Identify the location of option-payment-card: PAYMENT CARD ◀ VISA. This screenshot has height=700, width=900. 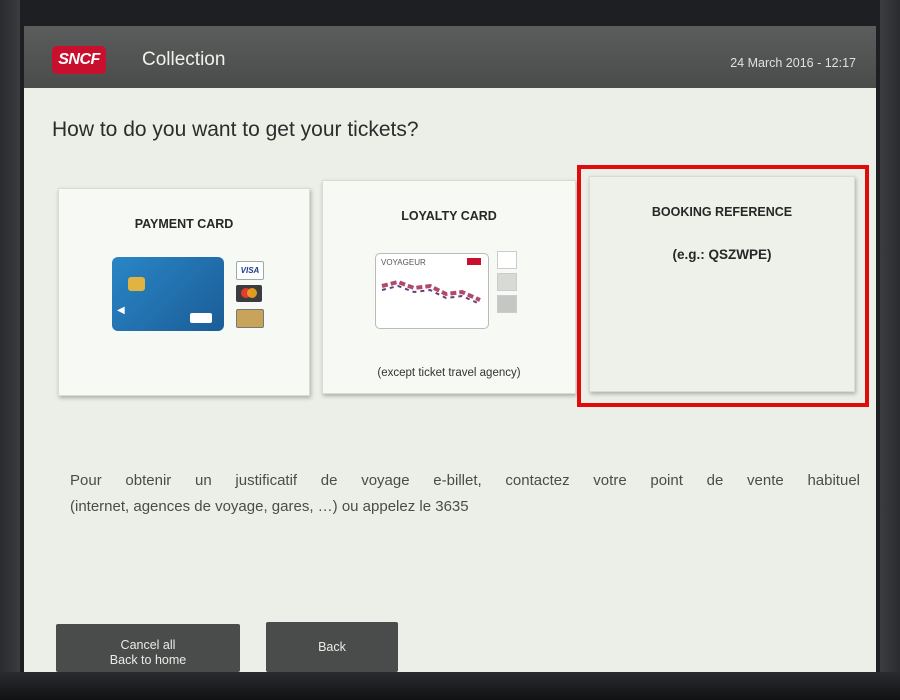
(184, 292).